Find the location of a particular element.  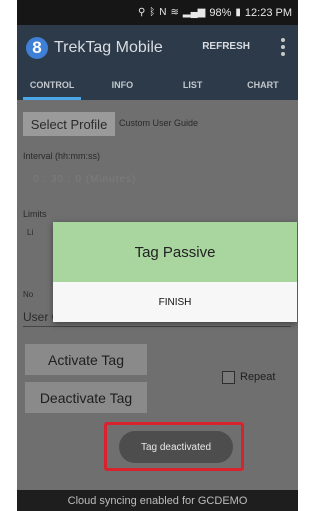

app-logo-icon: 8 is located at coordinates (37, 47).